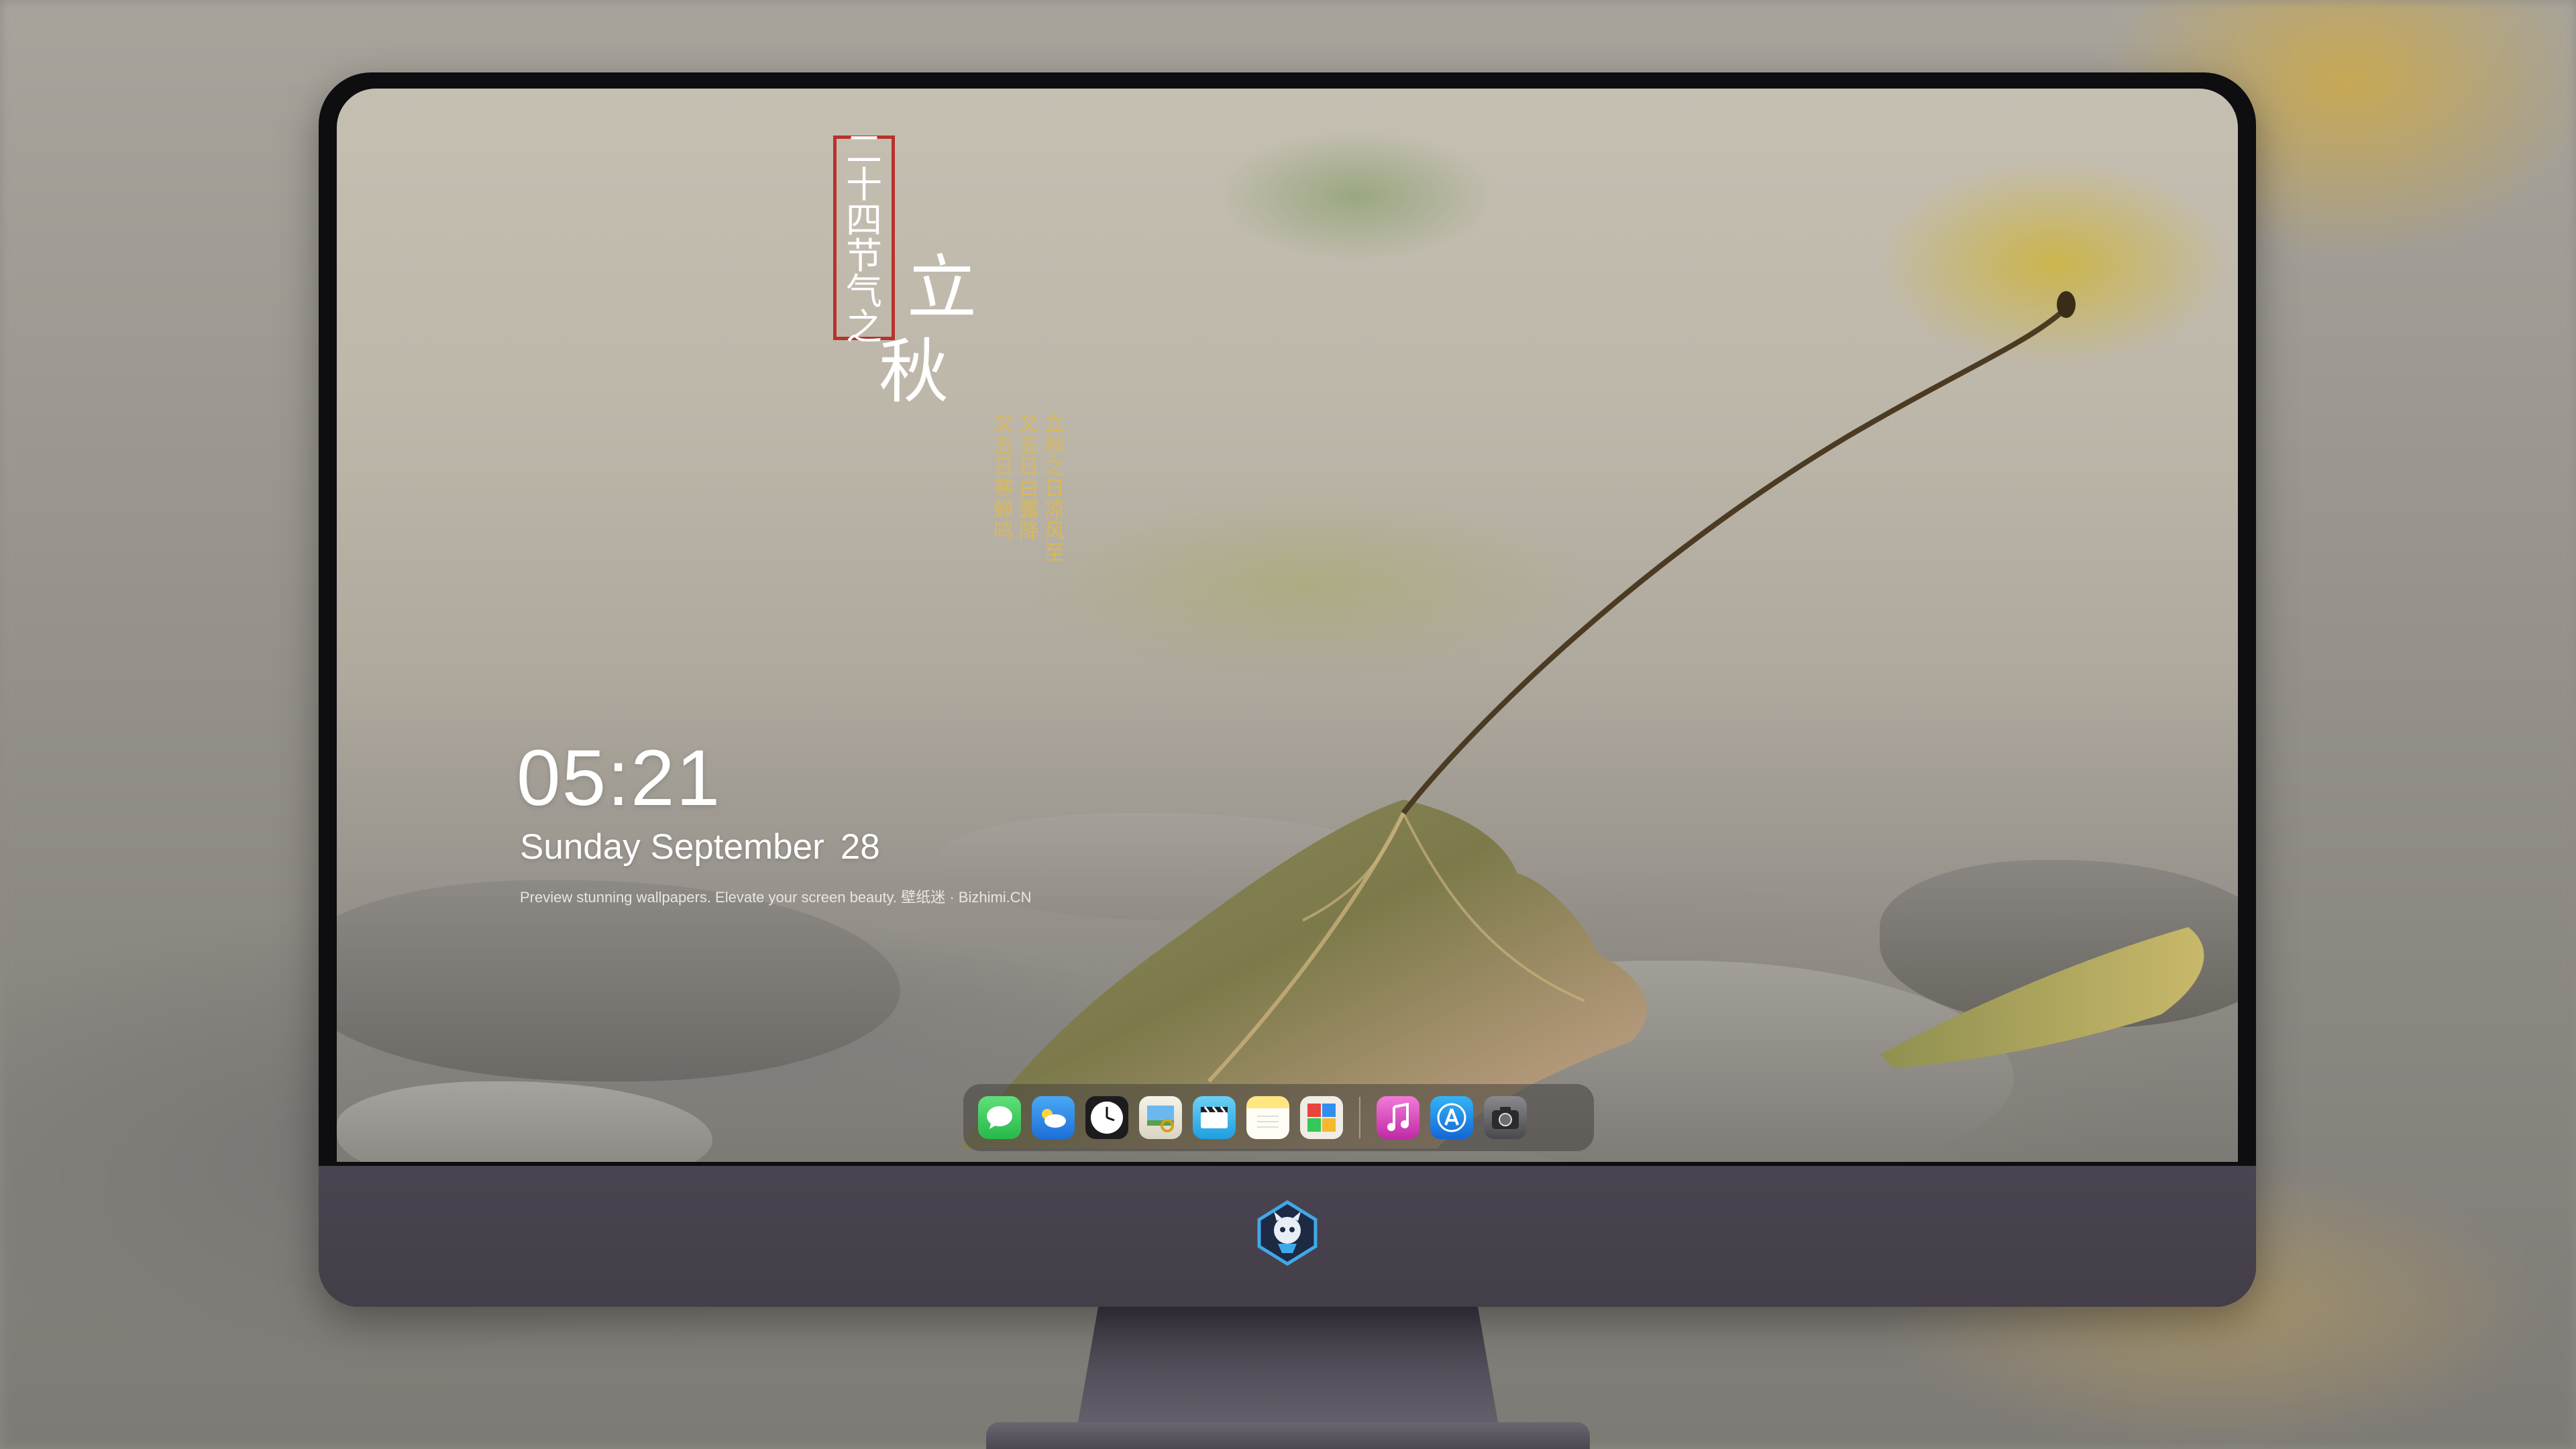  Describe the element at coordinates (942, 288) in the screenshot. I see `title-char: 立` at that location.